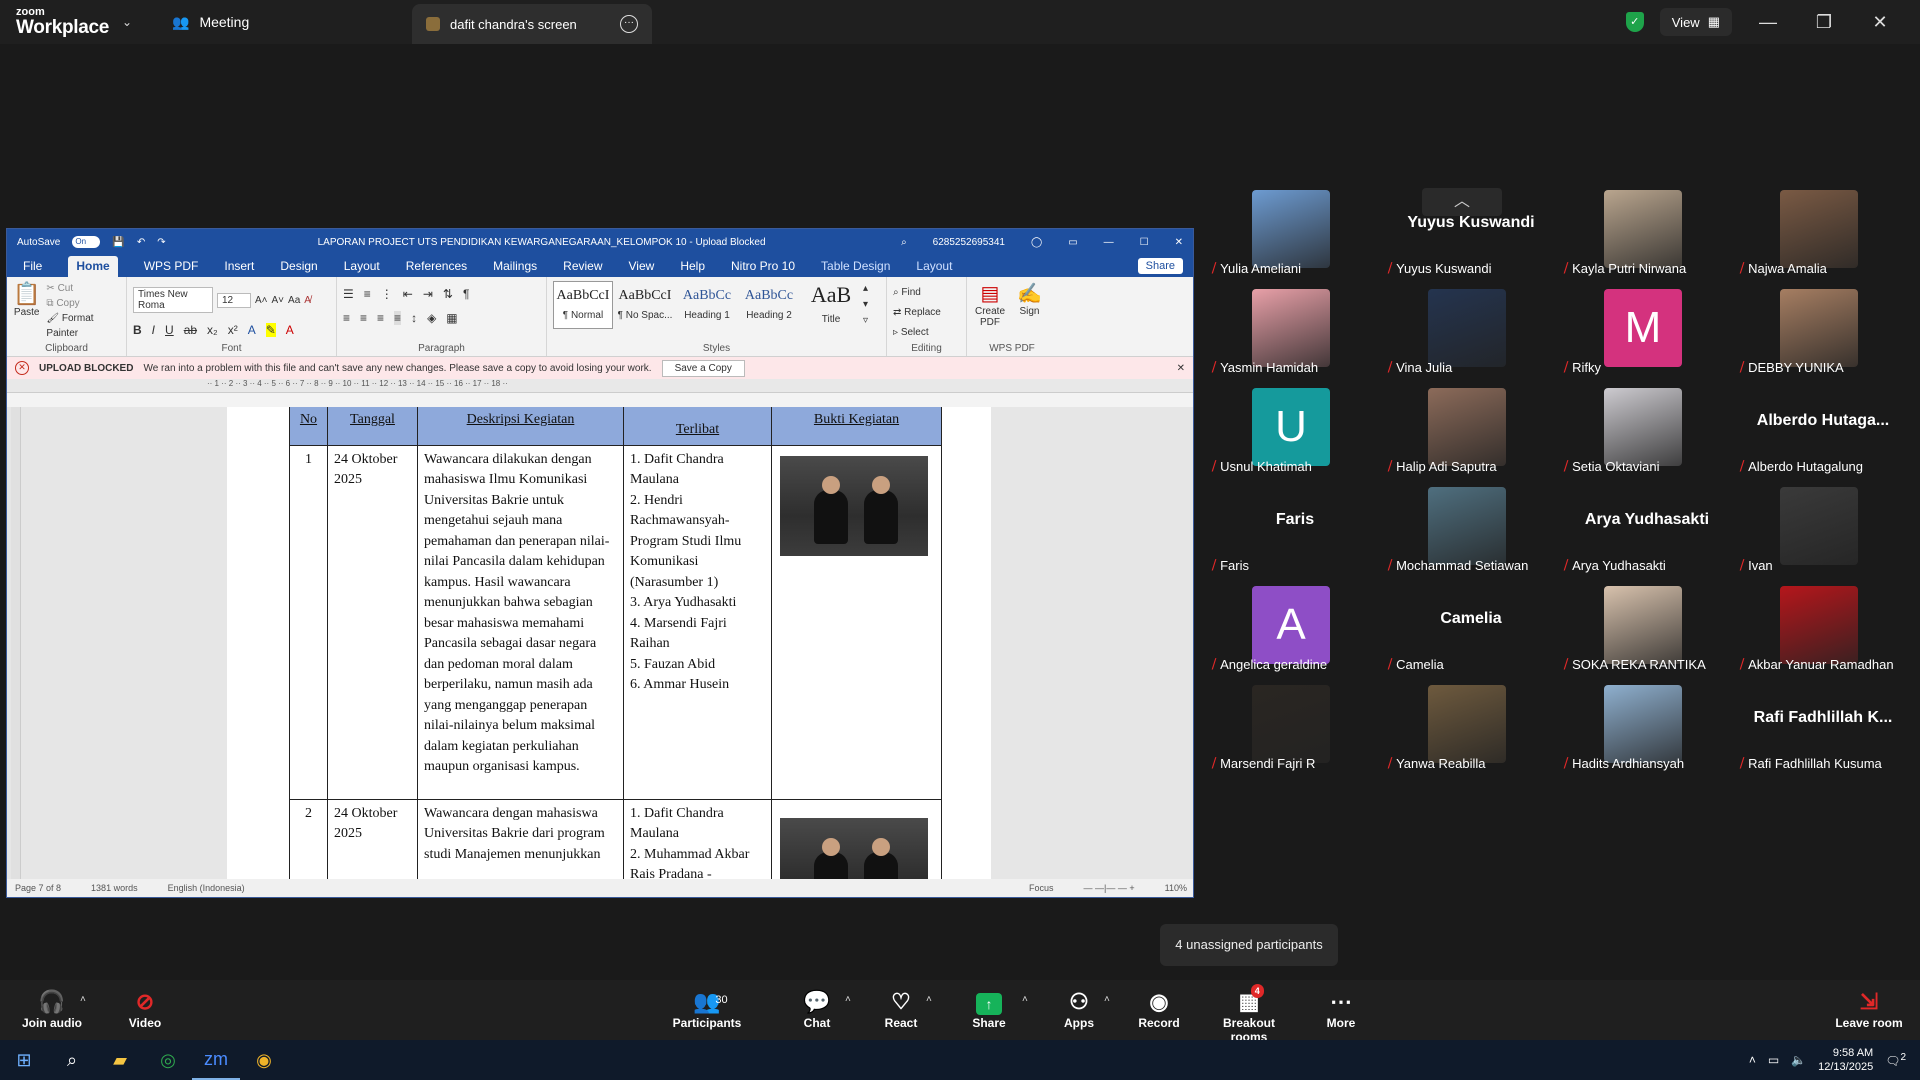  What do you see at coordinates (990, 304) in the screenshot?
I see `create-pdf-button: ▤ Create PDF` at bounding box center [990, 304].